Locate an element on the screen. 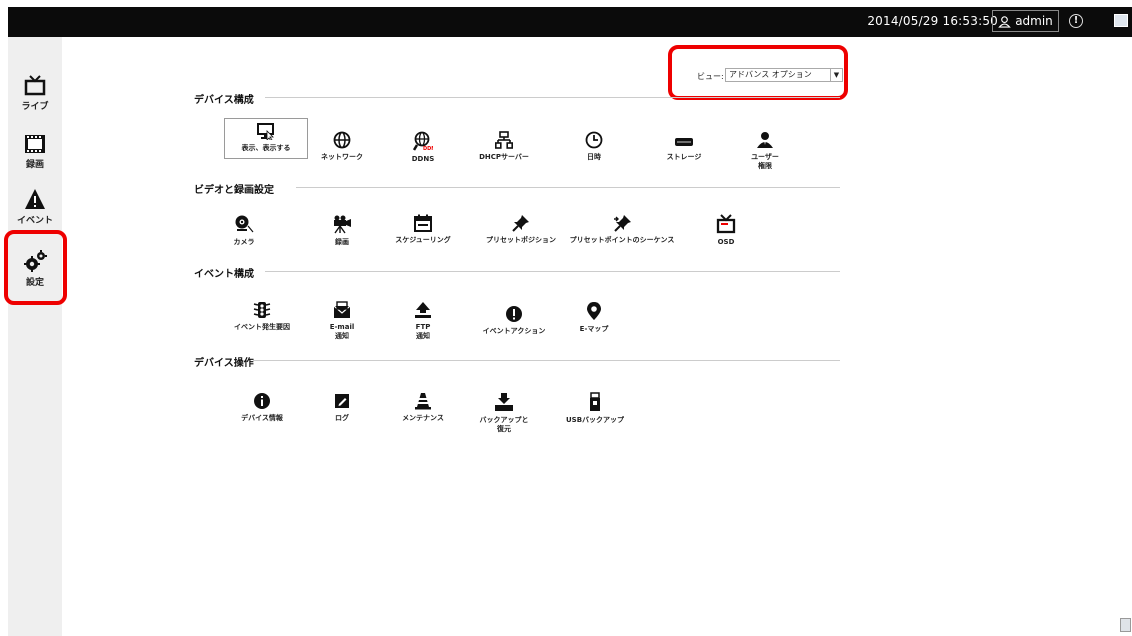 The width and height of the screenshot is (1132, 636). config-item-network: ネットワーク is located at coordinates (342, 146).